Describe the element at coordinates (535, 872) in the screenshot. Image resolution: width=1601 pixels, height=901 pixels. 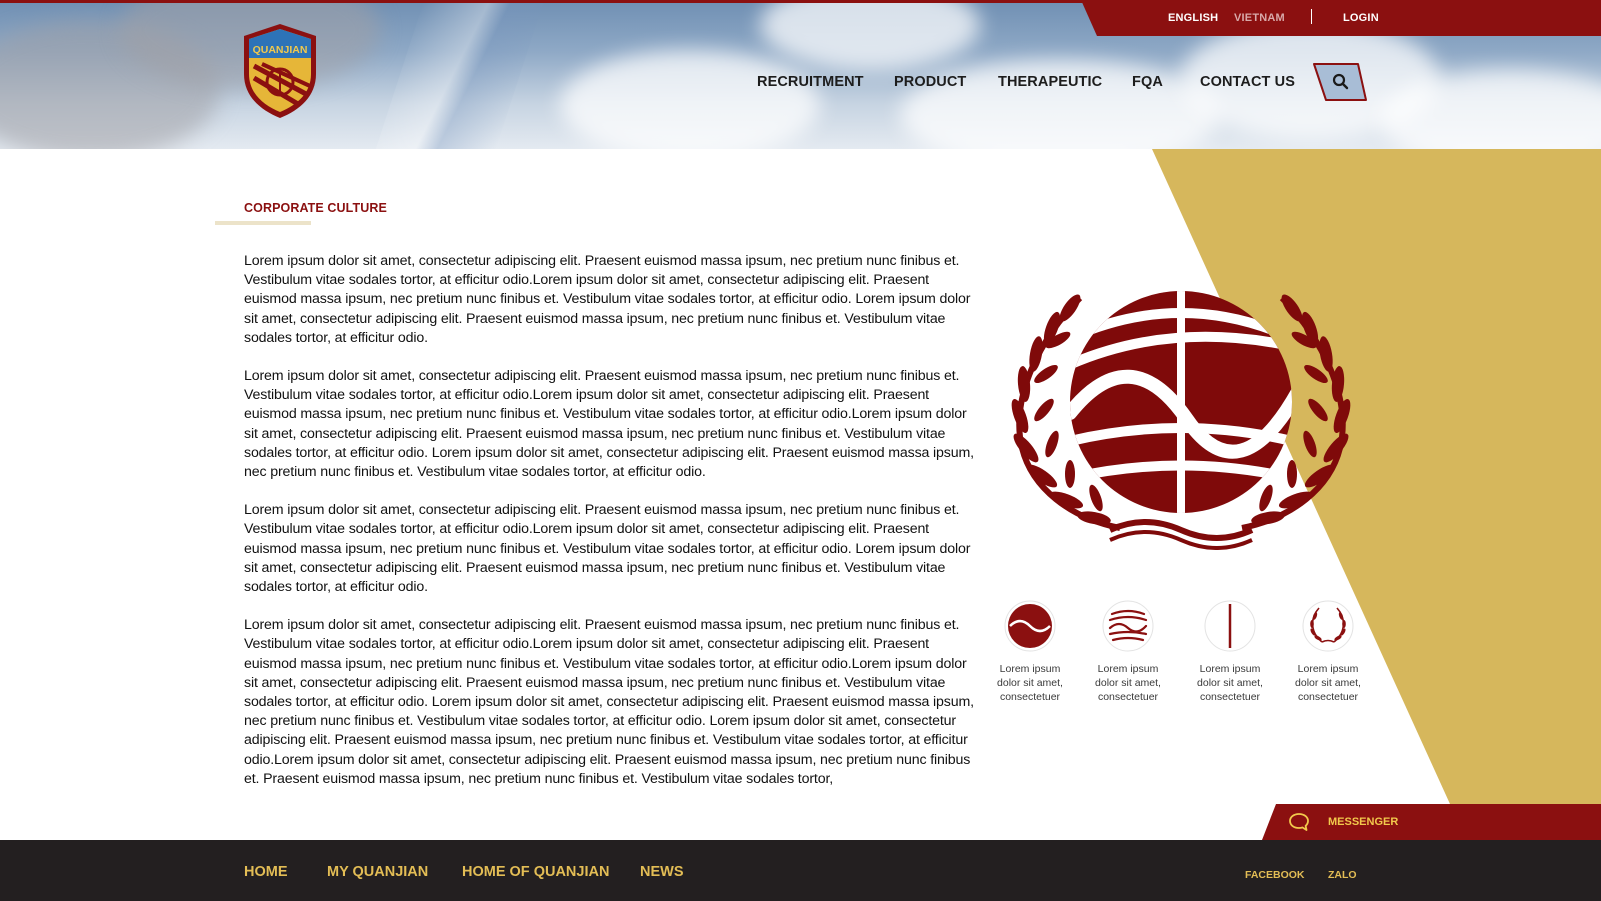
I see `footer-link-home-of-quanjian: HOME OF QUANJIAN` at that location.